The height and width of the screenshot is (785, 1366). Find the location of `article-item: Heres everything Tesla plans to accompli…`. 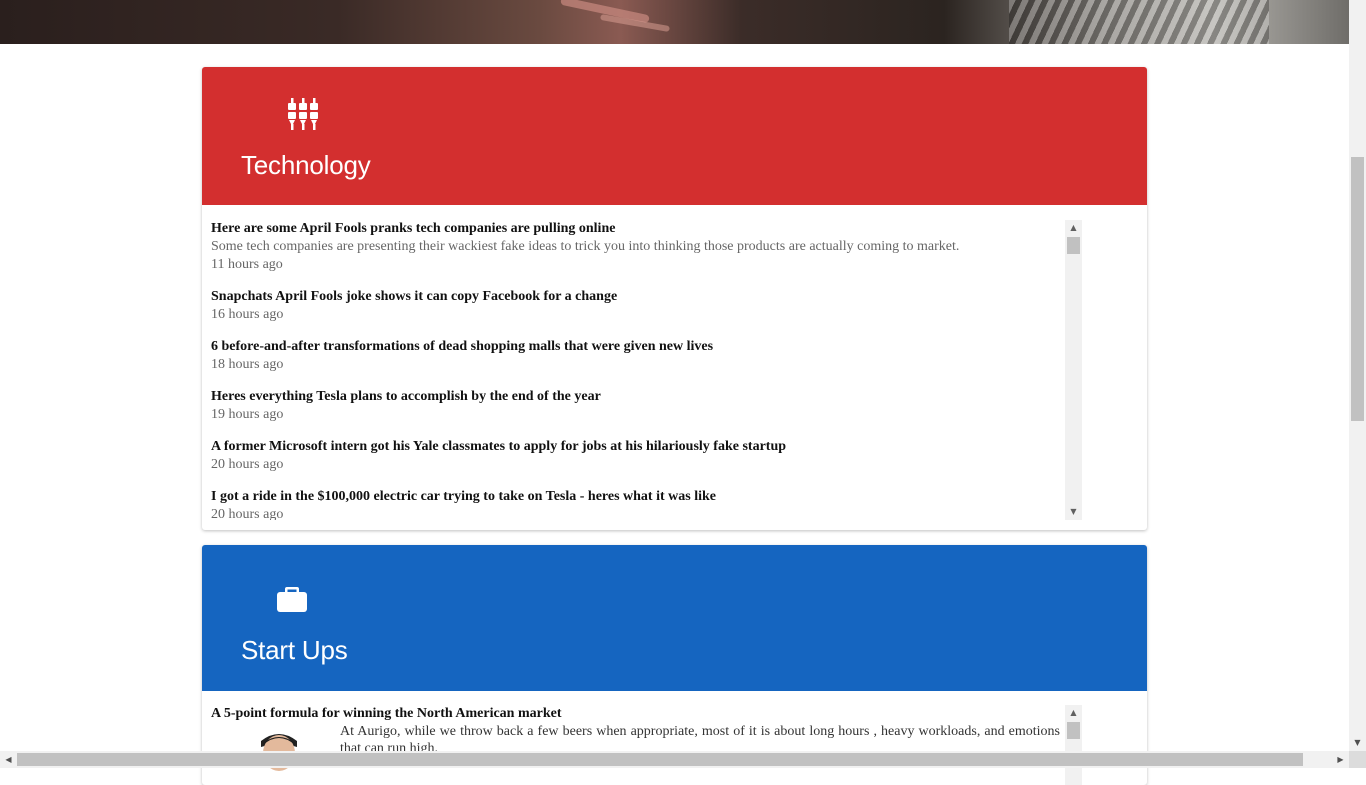

article-item: Heres everything Tesla plans to accompli… is located at coordinates (636, 406).